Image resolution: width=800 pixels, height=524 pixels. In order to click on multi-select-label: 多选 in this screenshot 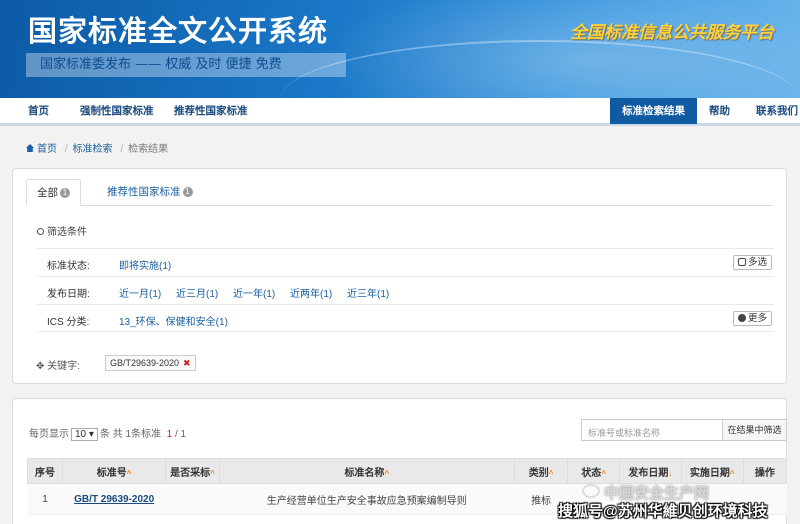, I will do `click(757, 262)`.